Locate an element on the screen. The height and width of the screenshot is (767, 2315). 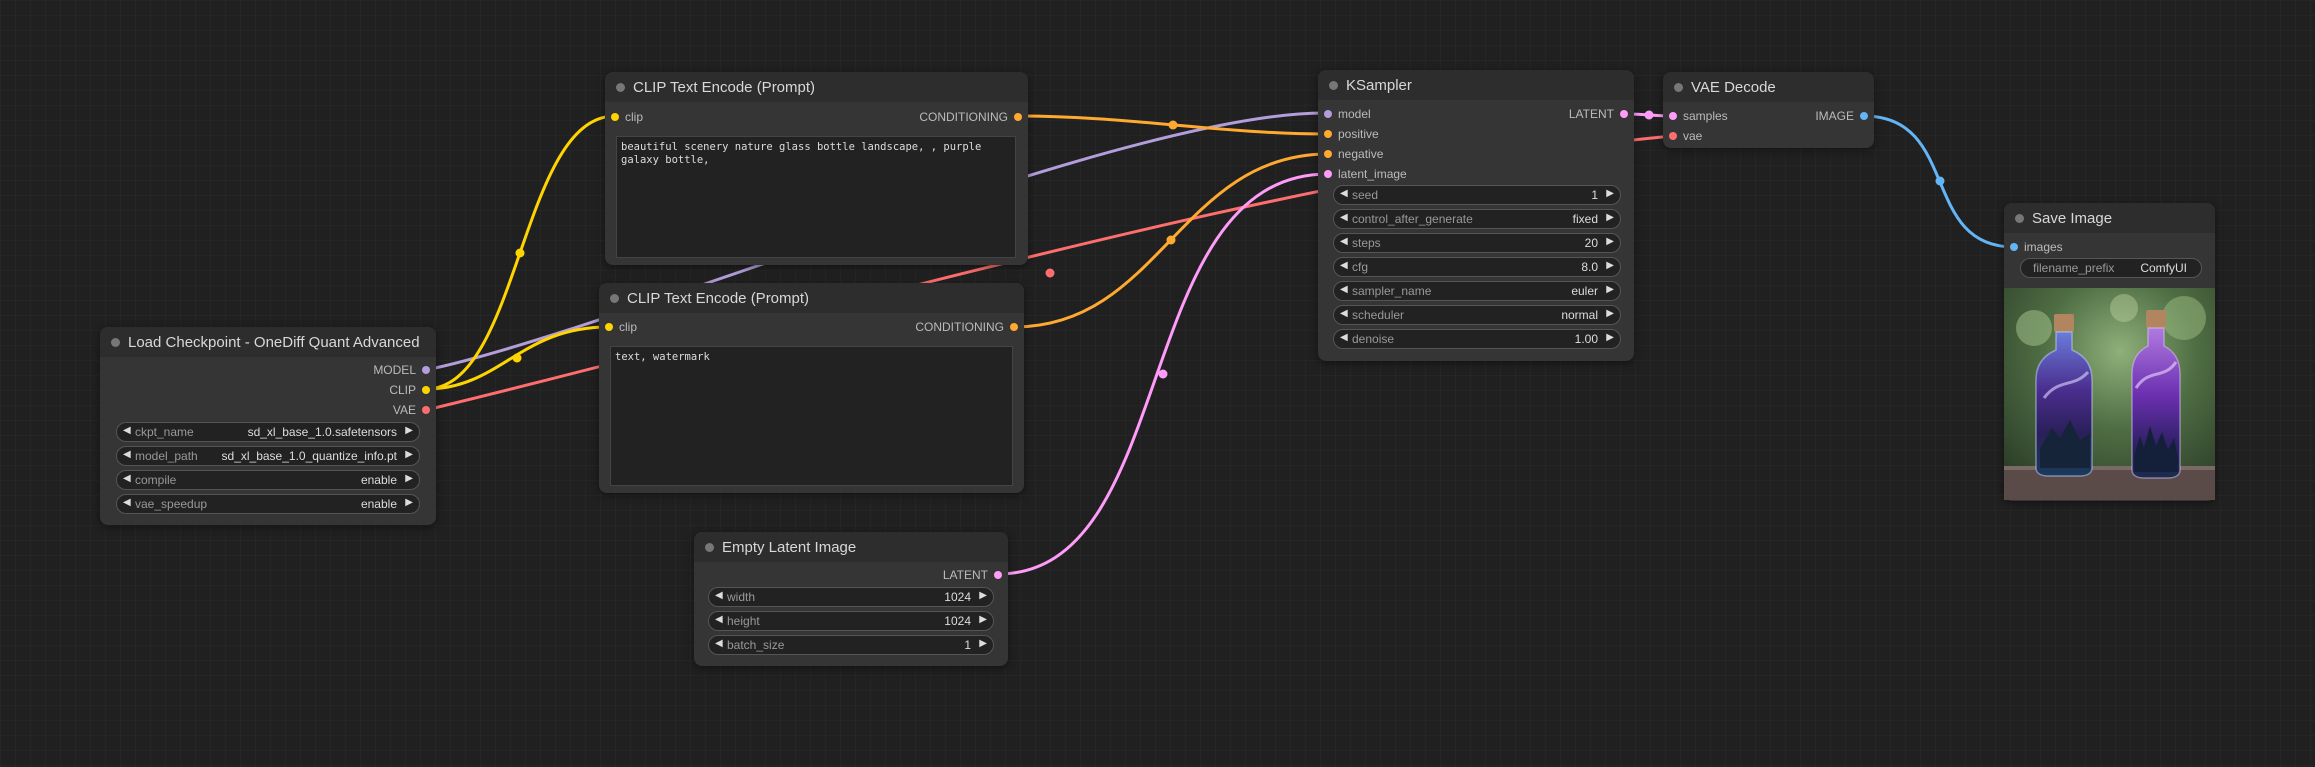
output-slot-image: IMAGE is located at coordinates (1823, 116).